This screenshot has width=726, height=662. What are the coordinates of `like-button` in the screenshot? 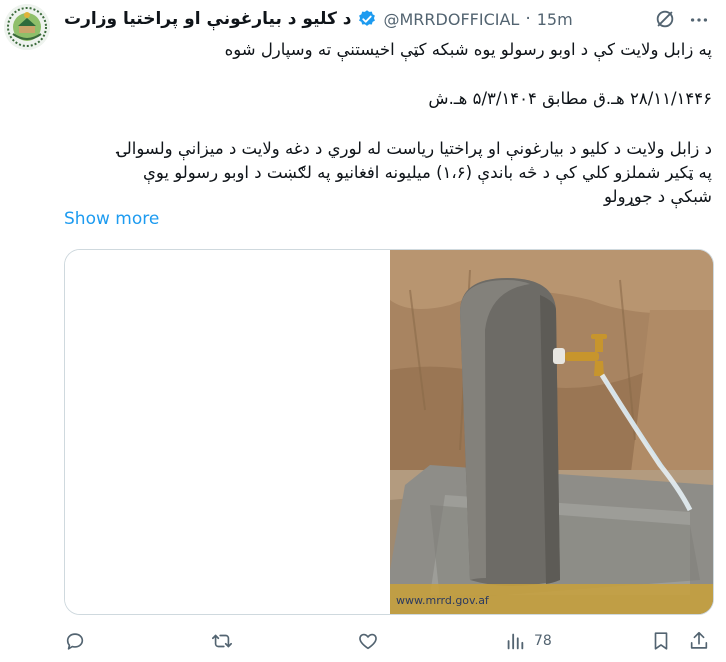 It's located at (368, 641).